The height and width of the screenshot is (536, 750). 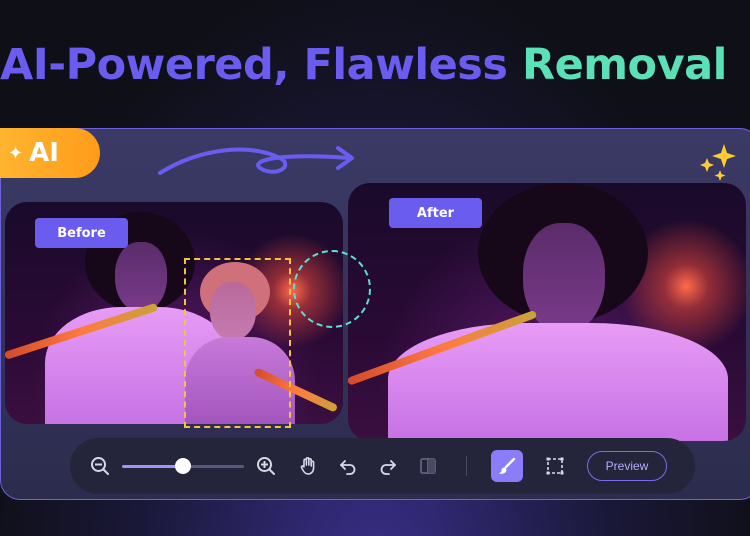 I want to click on headline: AI-Powered, Flawless Removal, so click(x=375, y=65).